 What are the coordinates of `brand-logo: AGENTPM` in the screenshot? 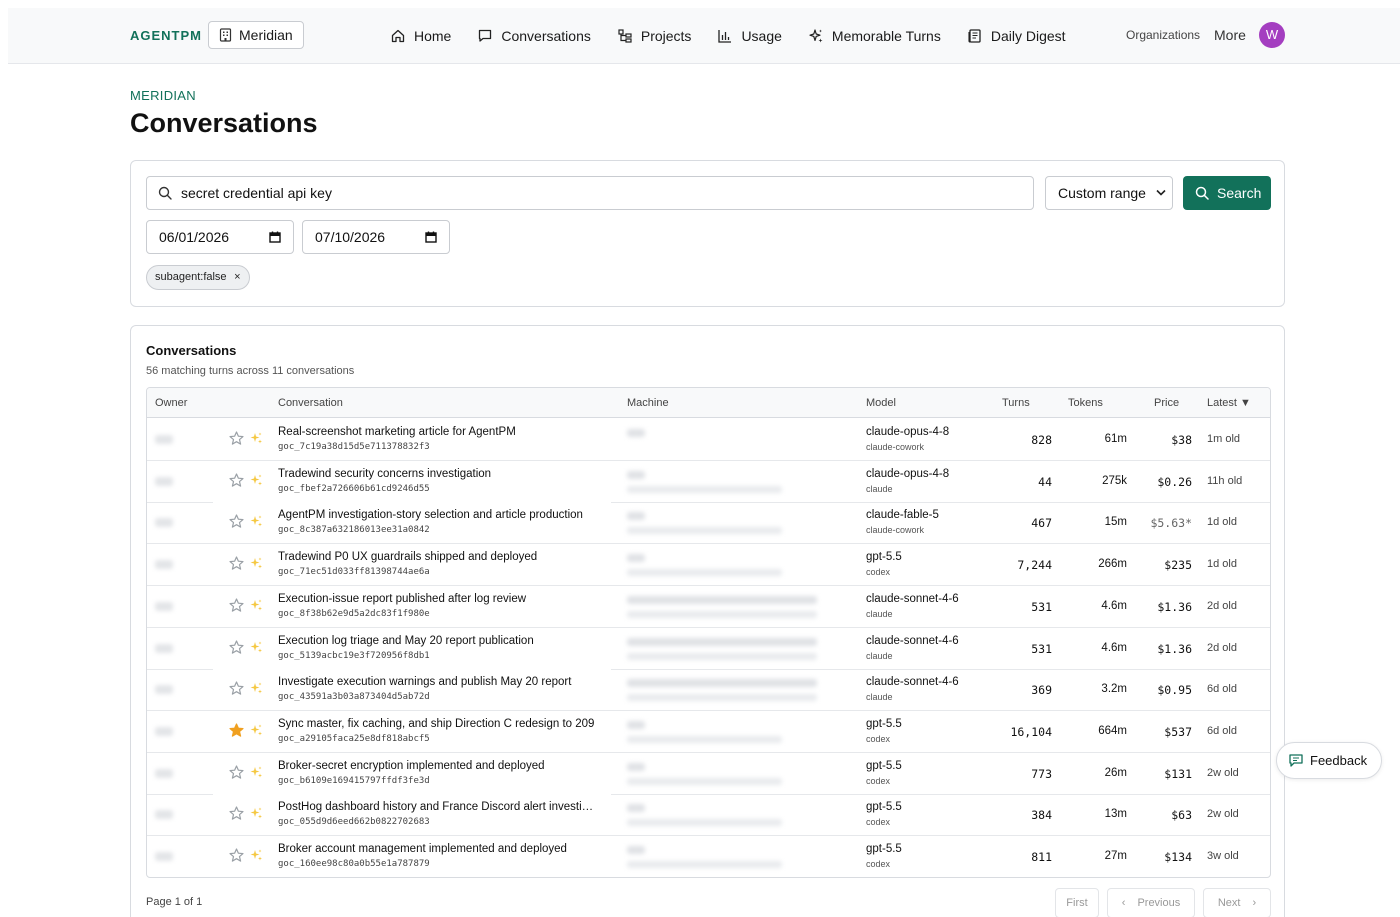 It's located at (166, 35).